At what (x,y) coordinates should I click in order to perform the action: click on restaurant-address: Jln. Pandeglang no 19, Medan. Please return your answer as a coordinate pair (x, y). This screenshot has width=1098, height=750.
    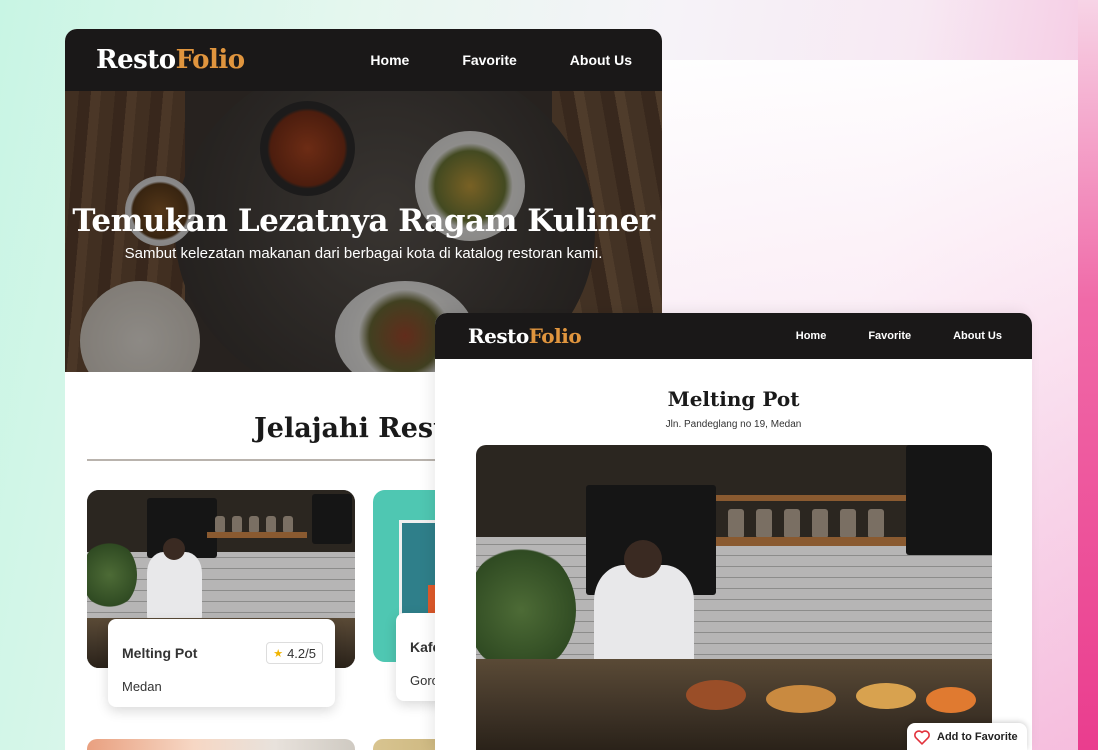
    Looking at the image, I should click on (733, 424).